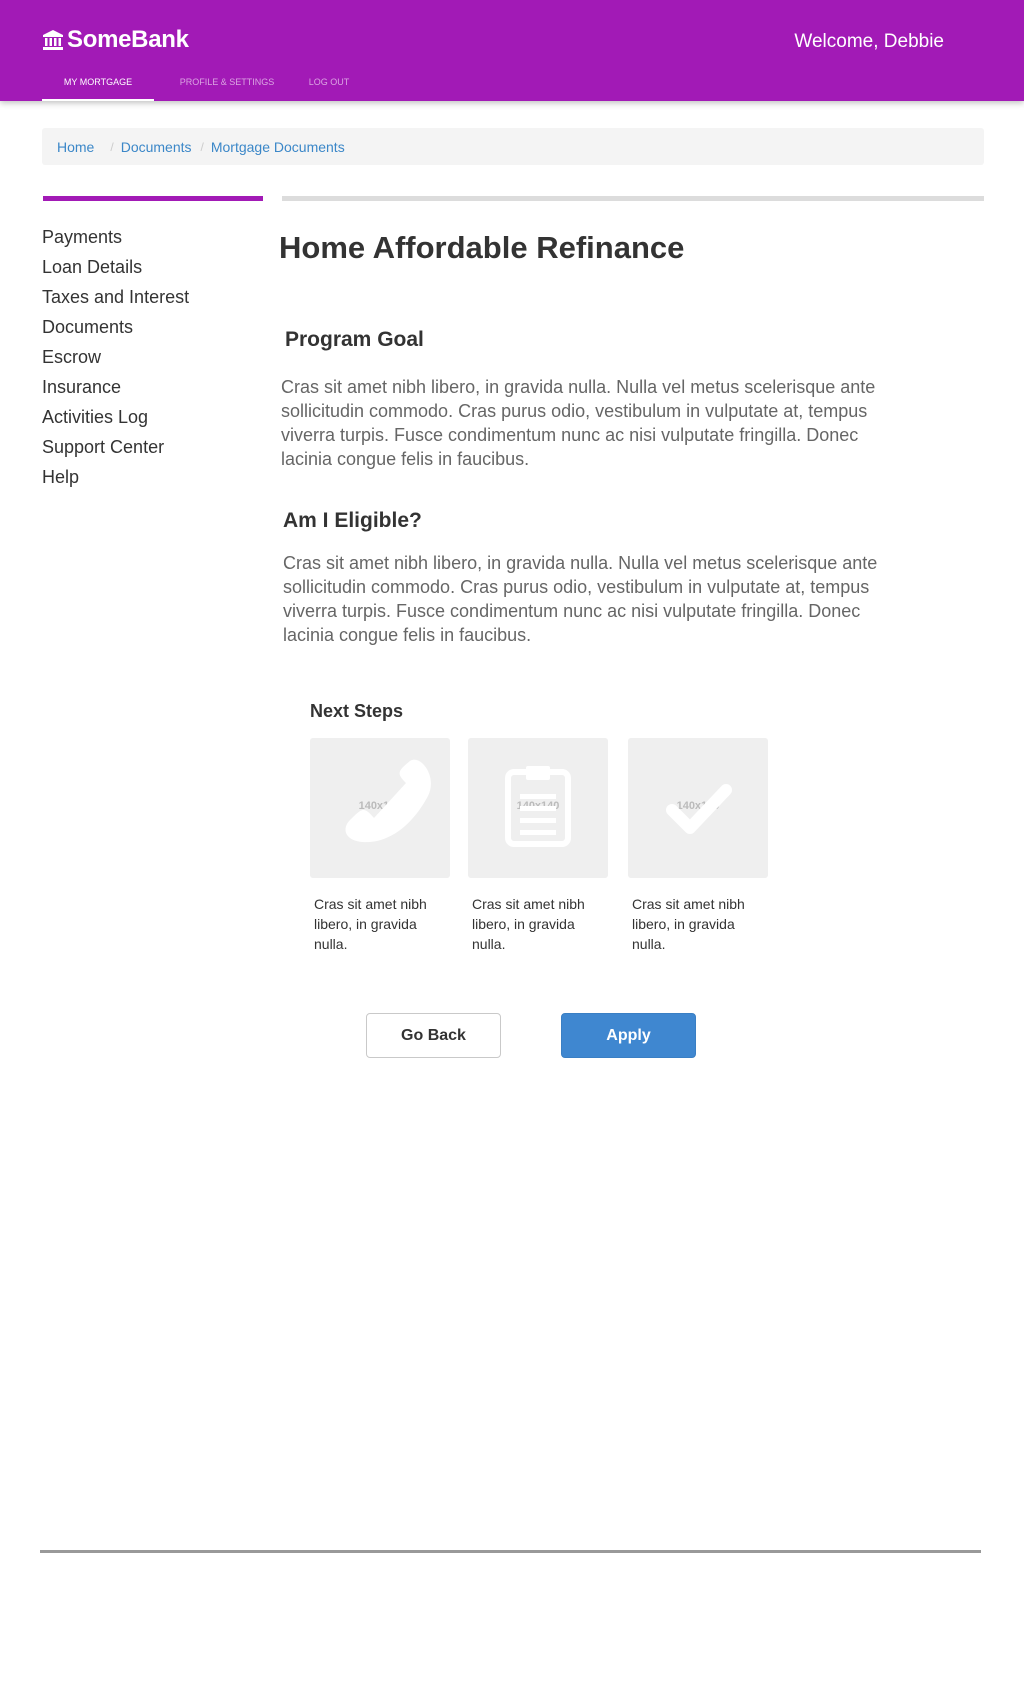  Describe the element at coordinates (115, 267) in the screenshot. I see `sidebar-item-loan-details: Loan Details` at that location.